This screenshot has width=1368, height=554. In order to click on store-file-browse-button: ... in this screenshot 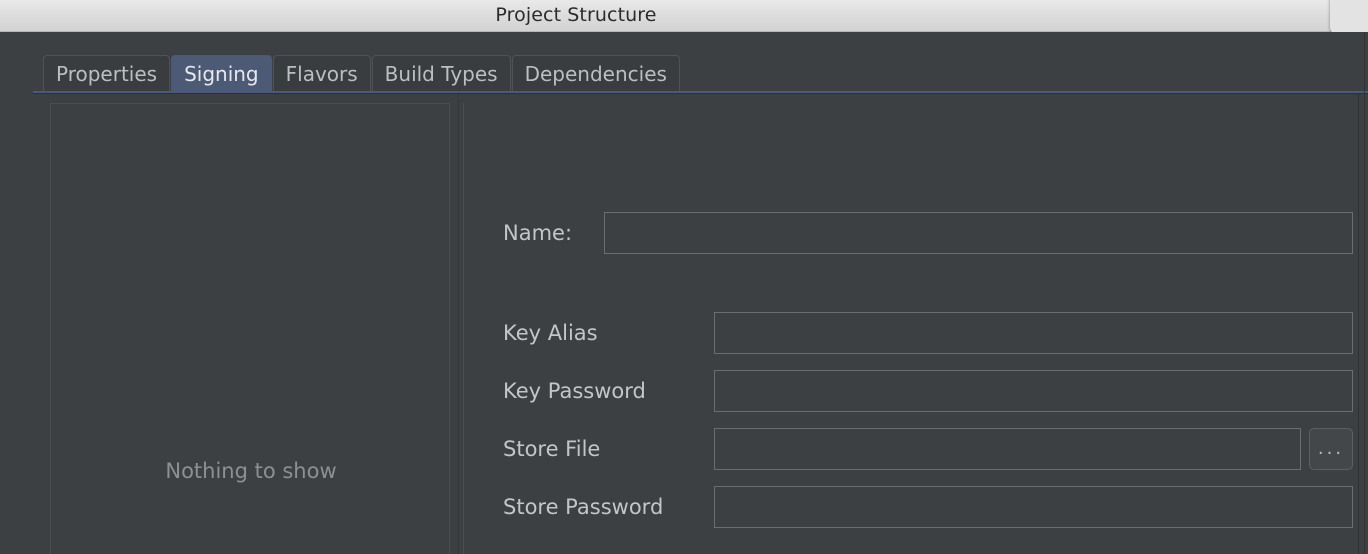, I will do `click(1331, 449)`.